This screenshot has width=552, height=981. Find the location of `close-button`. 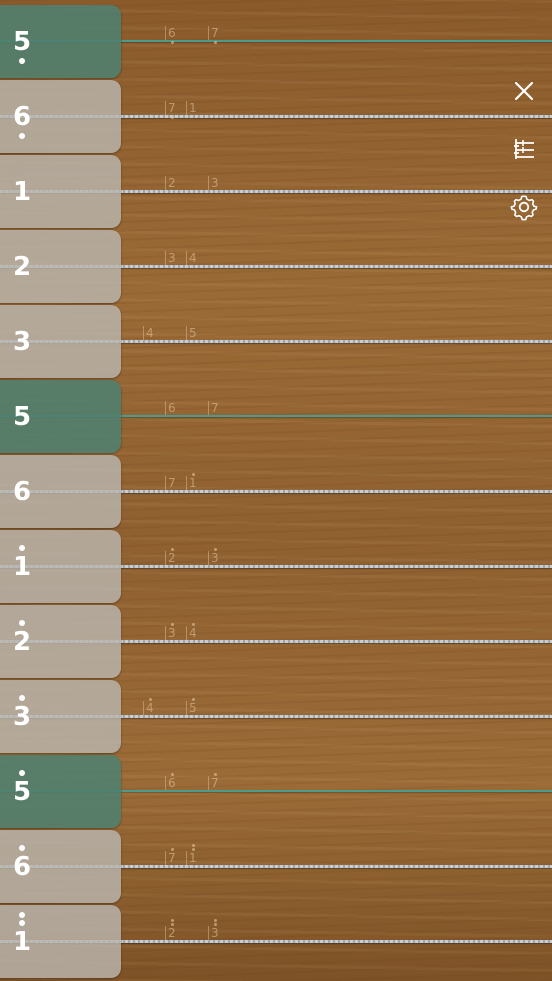

close-button is located at coordinates (524, 91).